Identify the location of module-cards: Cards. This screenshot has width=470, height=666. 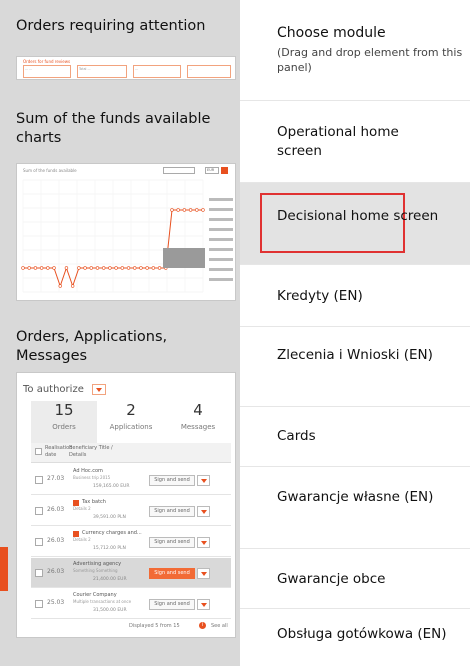
(355, 436).